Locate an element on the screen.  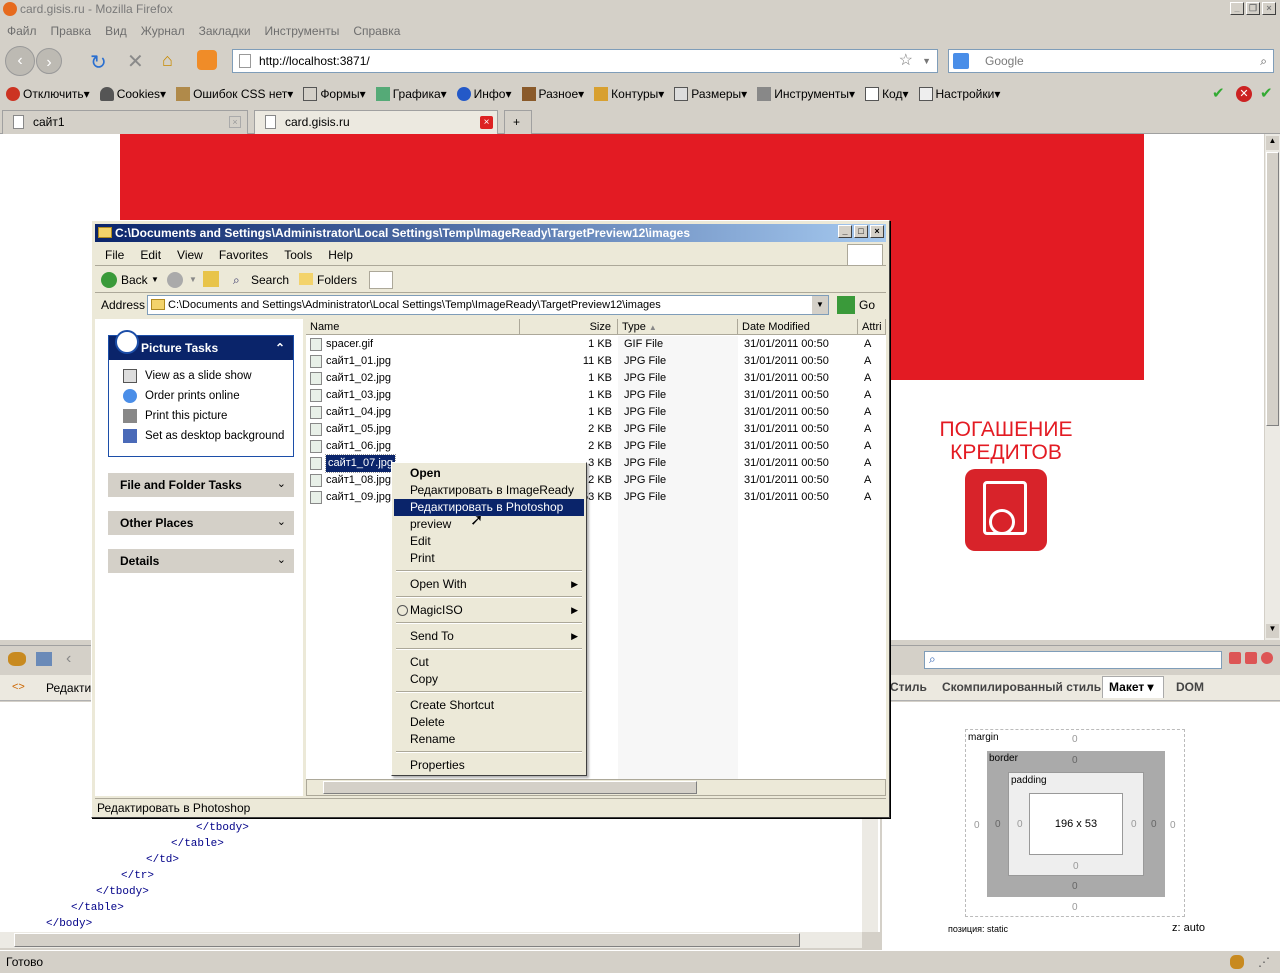
go-button: Go is located at coordinates (867, 305).